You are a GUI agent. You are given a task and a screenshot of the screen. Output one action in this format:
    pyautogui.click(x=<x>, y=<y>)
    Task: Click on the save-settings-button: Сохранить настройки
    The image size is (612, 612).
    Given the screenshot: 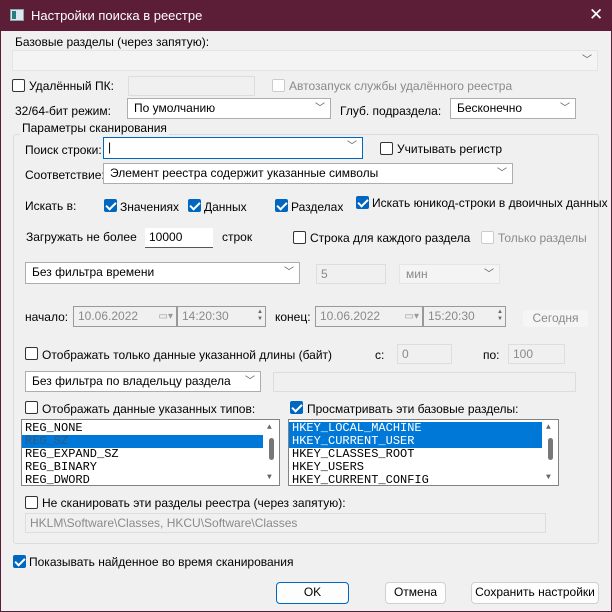 What is the action you would take?
    pyautogui.click(x=535, y=593)
    